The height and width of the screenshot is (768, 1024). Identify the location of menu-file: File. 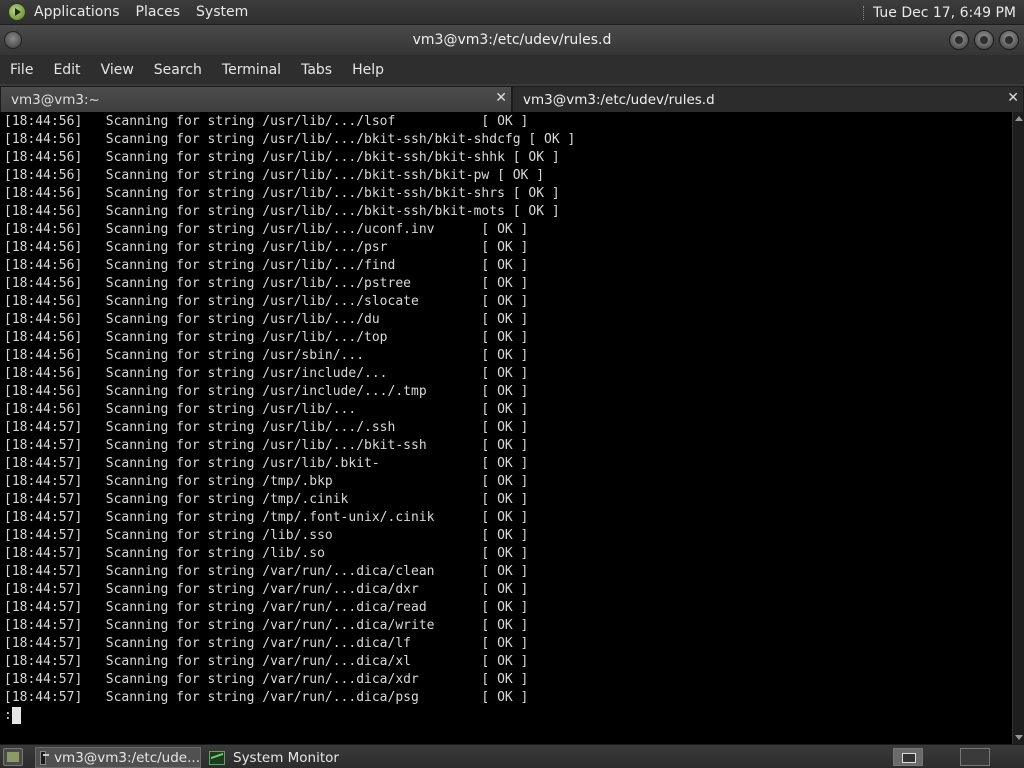
(21, 70).